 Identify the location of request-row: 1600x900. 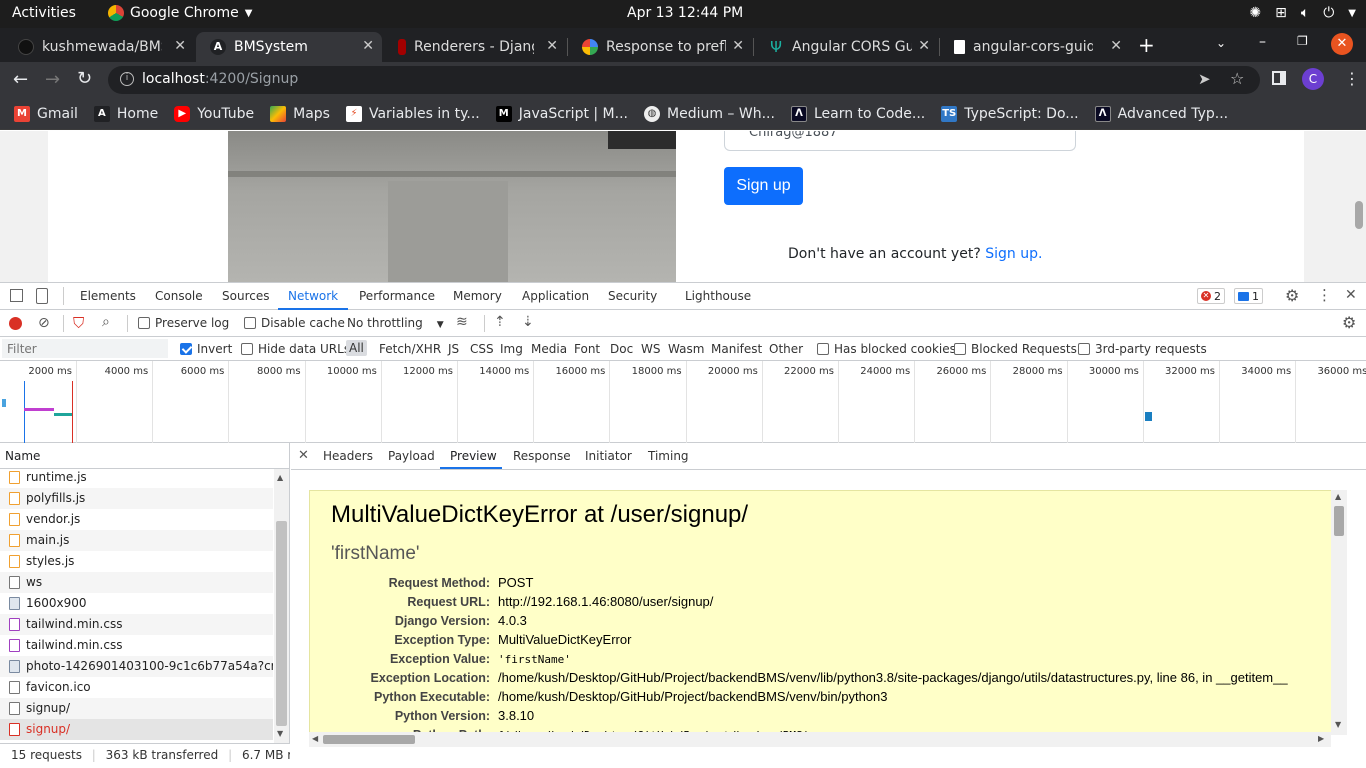
(136, 603).